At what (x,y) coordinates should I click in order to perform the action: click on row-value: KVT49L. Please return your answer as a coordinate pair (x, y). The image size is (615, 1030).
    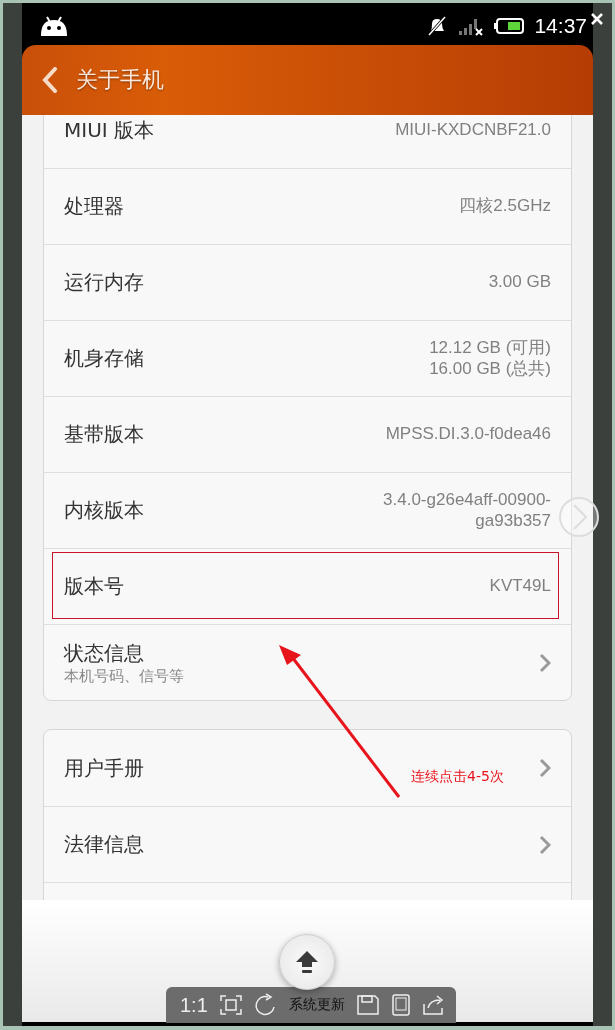
    Looking at the image, I should click on (520, 586).